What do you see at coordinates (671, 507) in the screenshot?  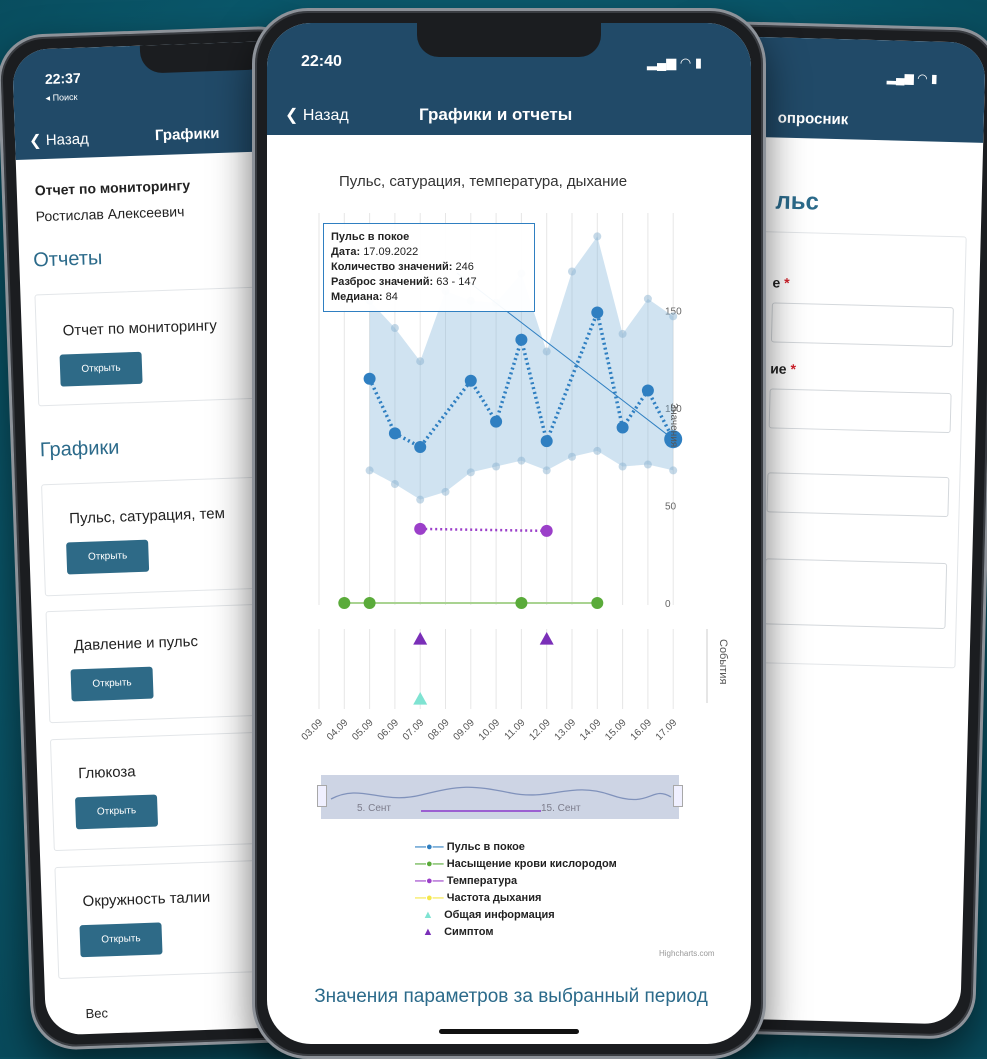 I see `y-tick-label: 50` at bounding box center [671, 507].